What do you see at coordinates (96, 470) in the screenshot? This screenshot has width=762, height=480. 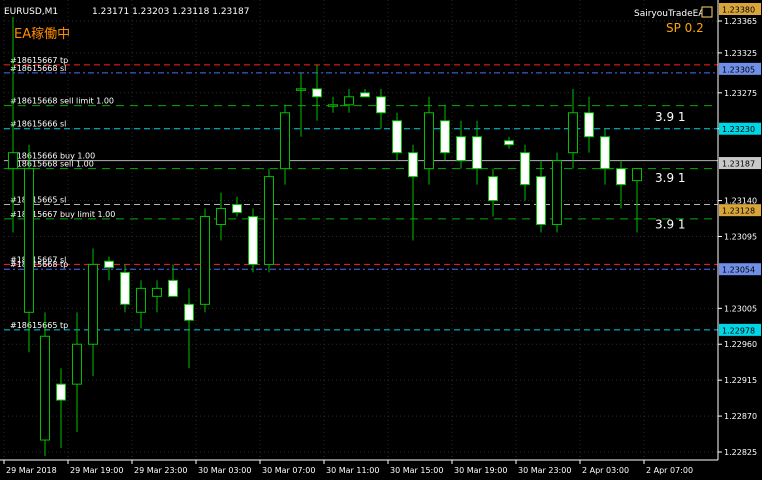 I see `time-tick-label: 29 Mar 19:00` at bounding box center [96, 470].